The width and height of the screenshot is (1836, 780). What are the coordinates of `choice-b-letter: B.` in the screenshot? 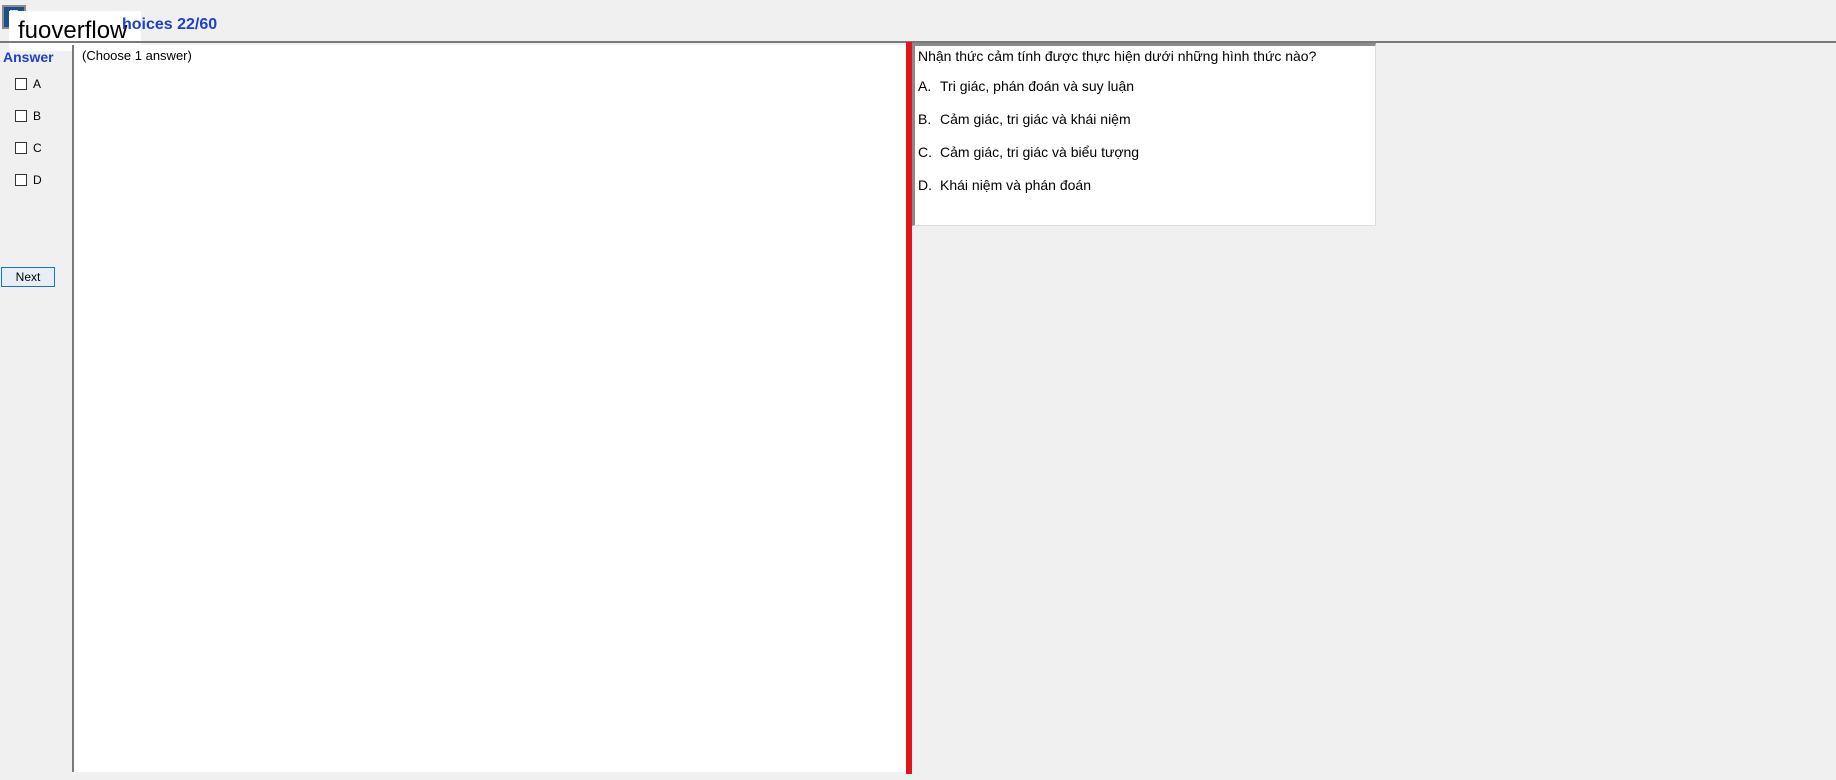 It's located at (925, 119).